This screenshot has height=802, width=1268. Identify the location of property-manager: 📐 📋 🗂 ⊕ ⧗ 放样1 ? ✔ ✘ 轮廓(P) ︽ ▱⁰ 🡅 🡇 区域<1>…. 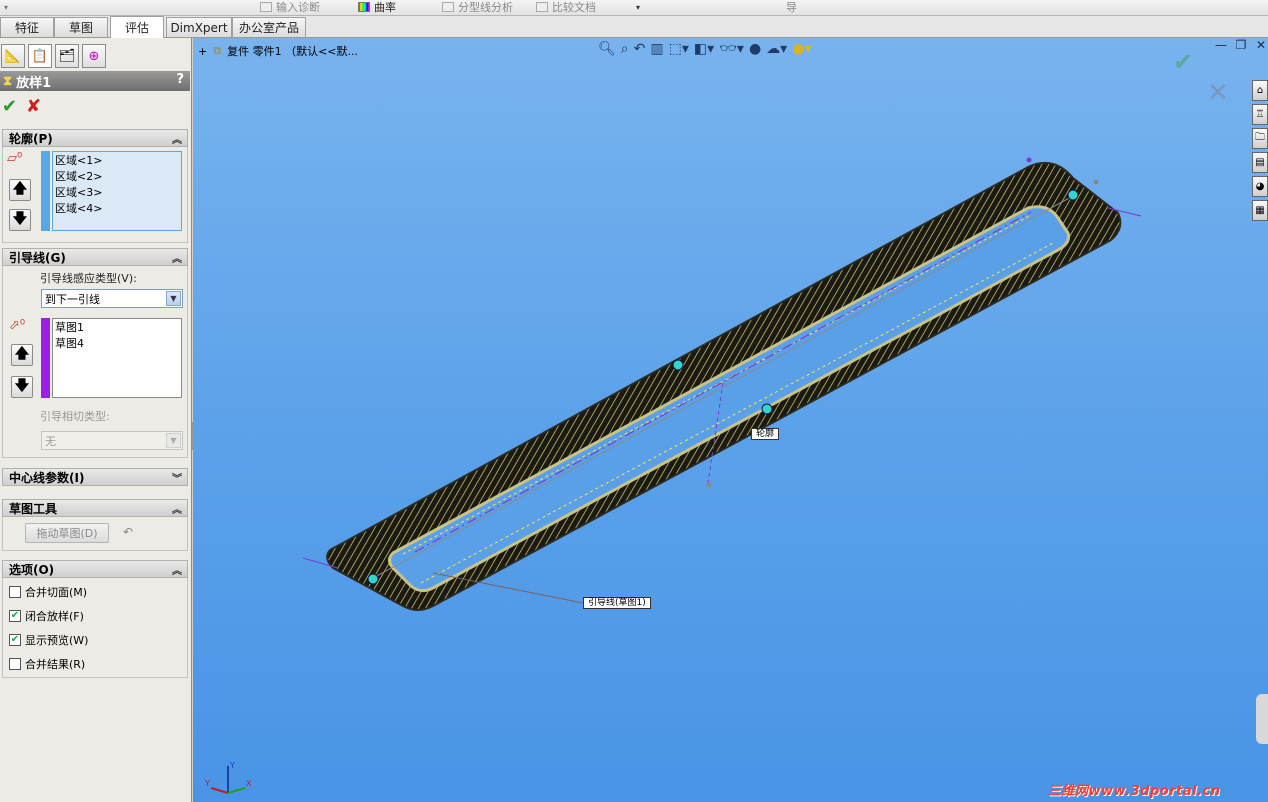
(96, 420).